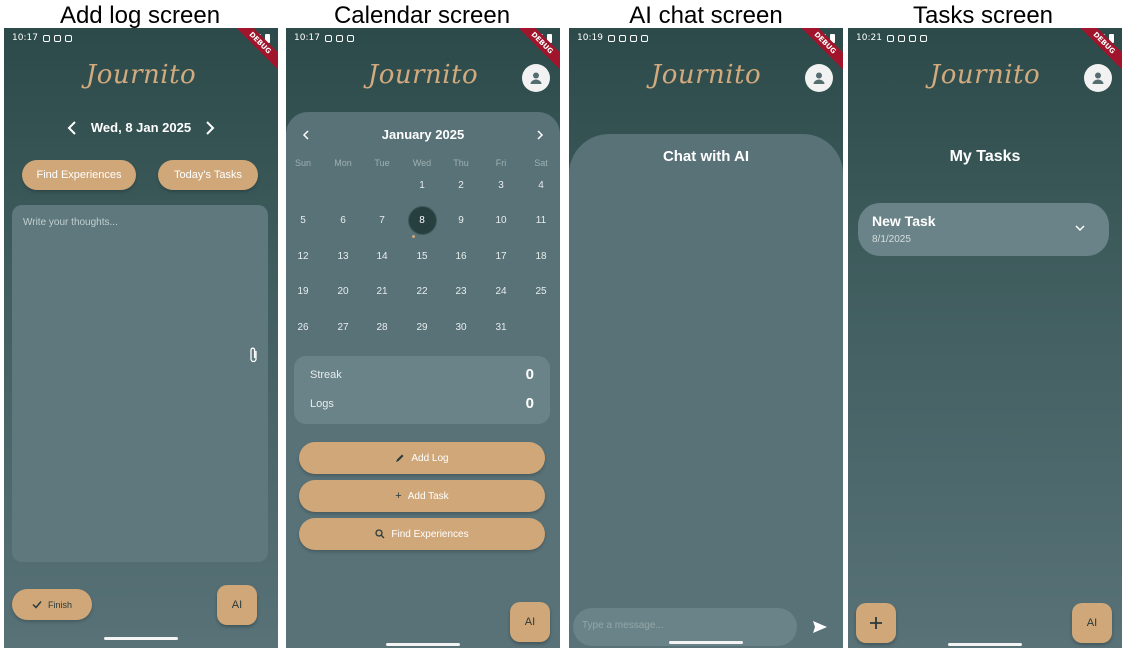  What do you see at coordinates (904, 221) in the screenshot?
I see `task-title: New Task` at bounding box center [904, 221].